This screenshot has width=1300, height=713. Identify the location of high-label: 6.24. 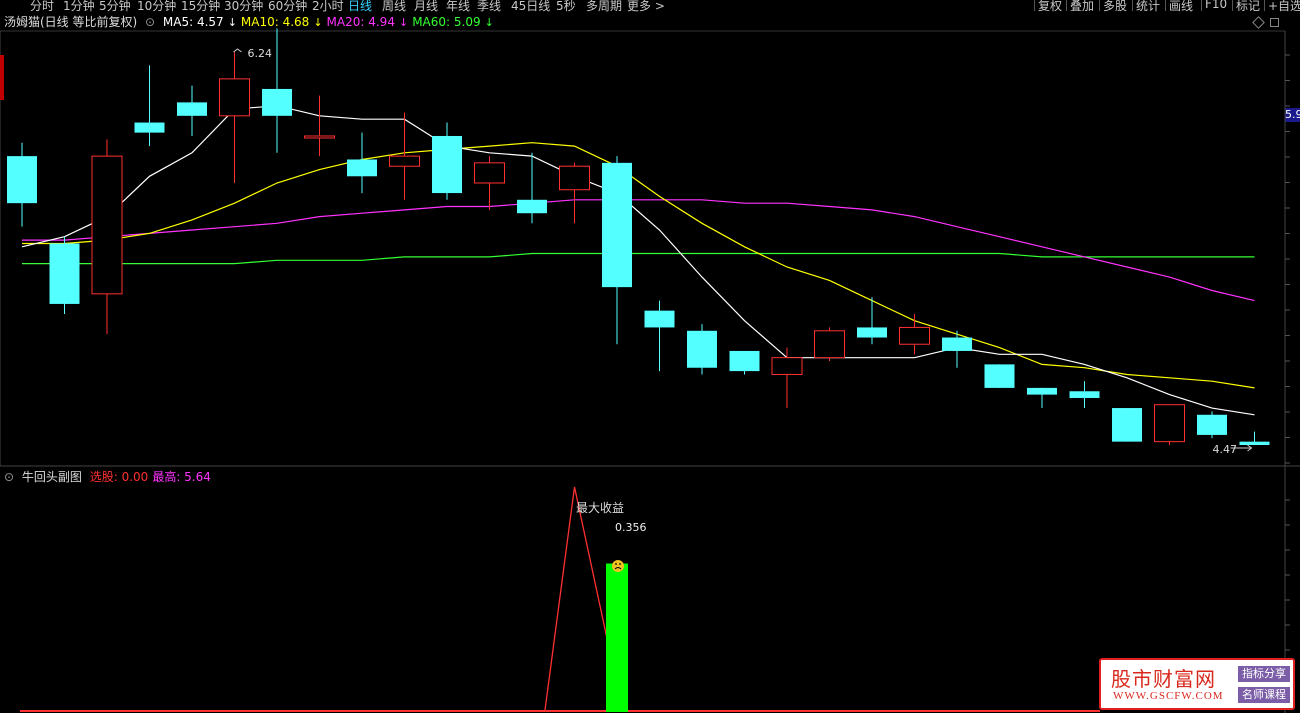
(260, 53).